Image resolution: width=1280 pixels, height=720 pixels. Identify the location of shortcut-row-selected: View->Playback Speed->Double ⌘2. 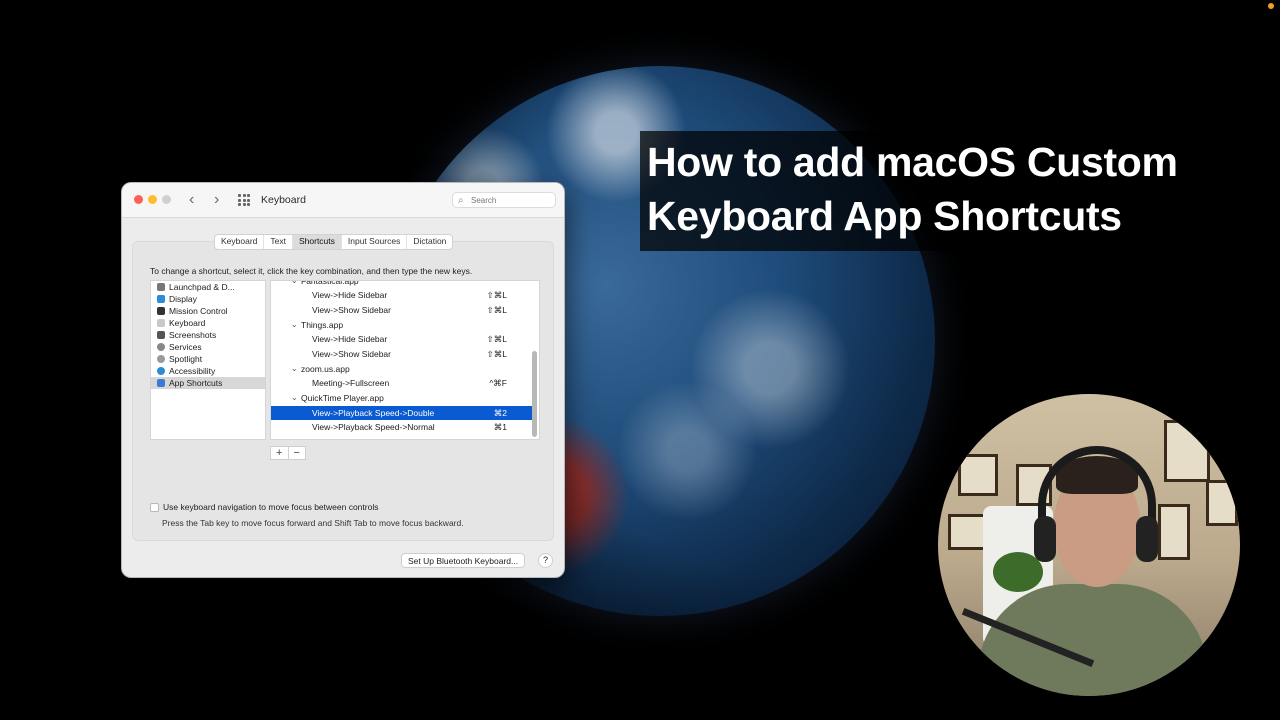
(402, 413).